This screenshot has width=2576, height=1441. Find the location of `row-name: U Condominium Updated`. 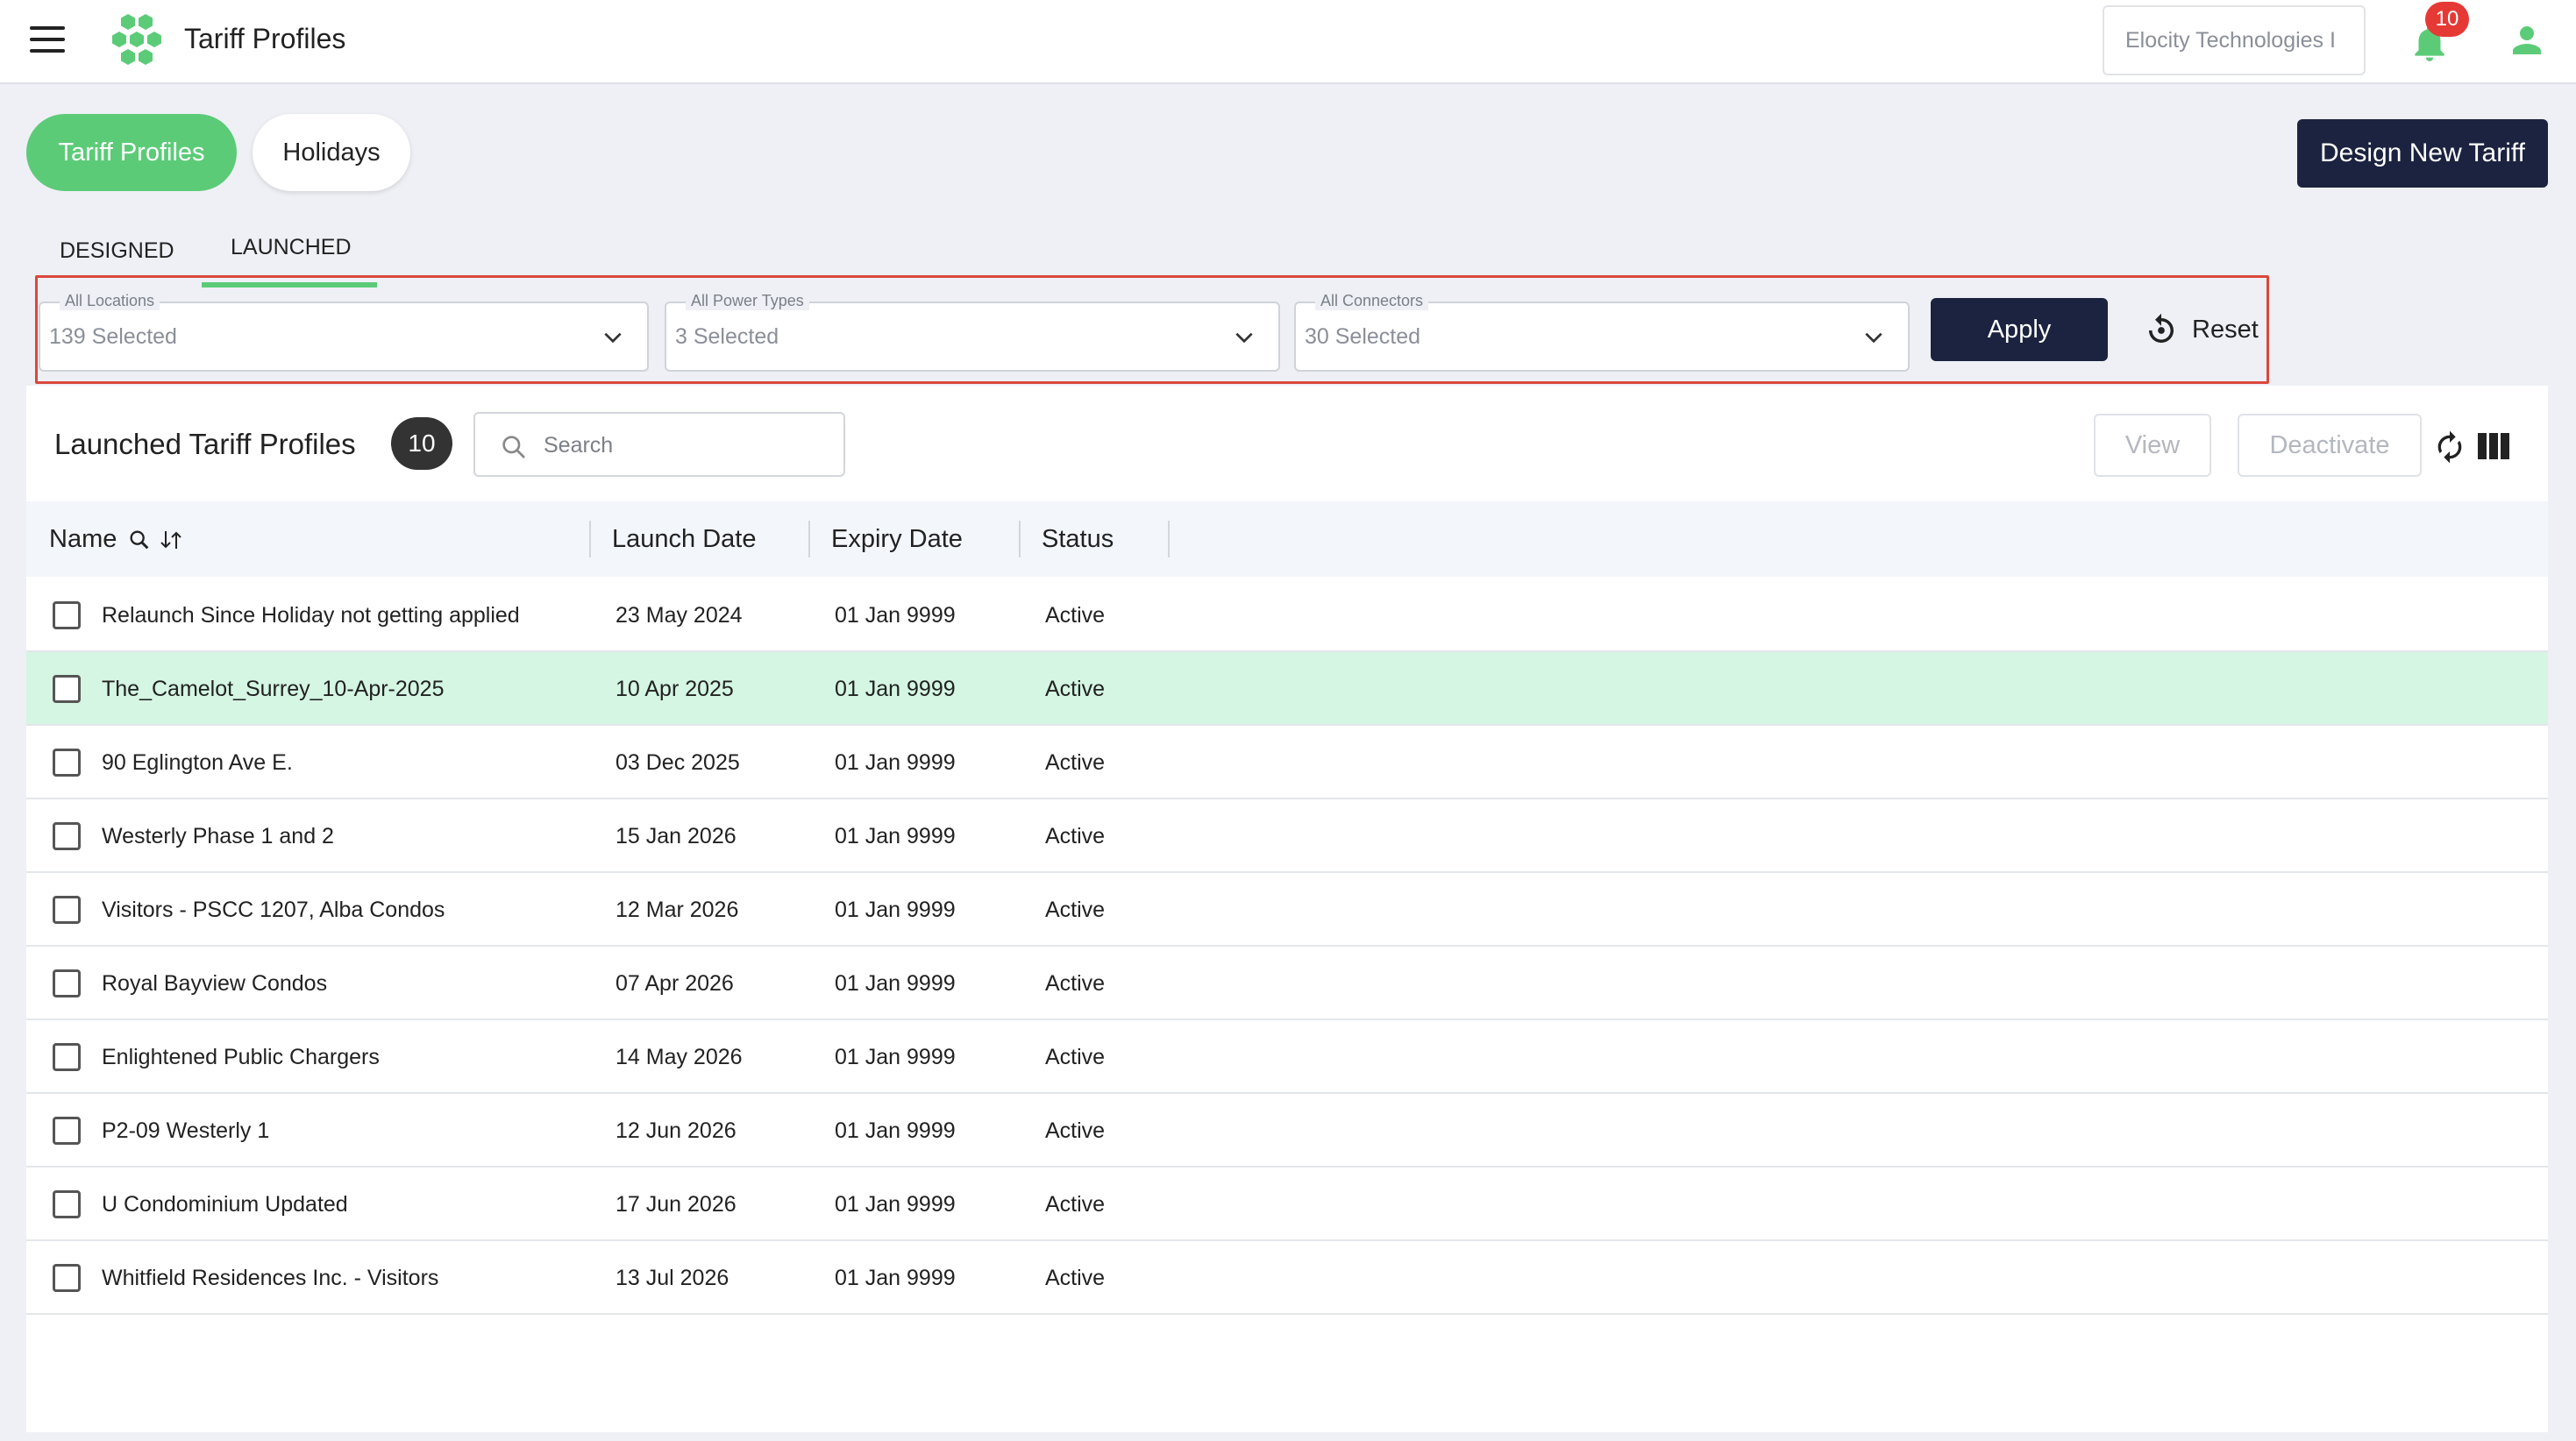

row-name: U Condominium Updated is located at coordinates (225, 1204).